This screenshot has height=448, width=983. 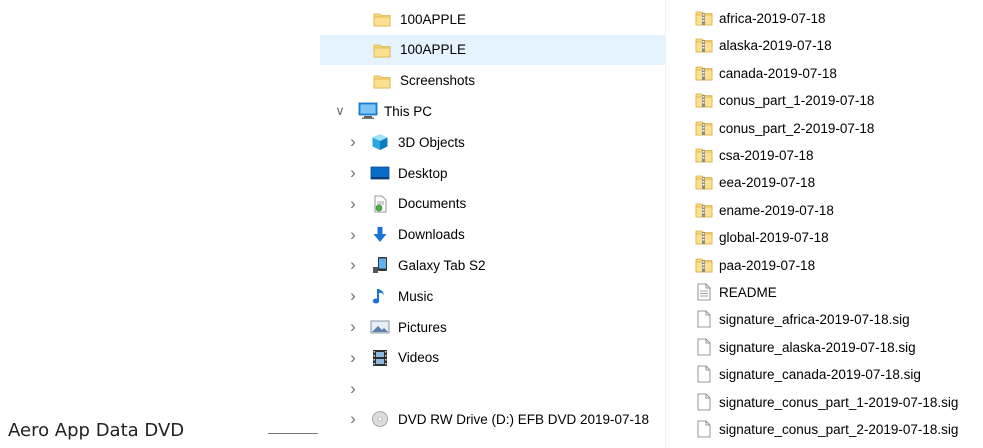 What do you see at coordinates (492, 358) in the screenshot?
I see `nav-item: › Videos` at bounding box center [492, 358].